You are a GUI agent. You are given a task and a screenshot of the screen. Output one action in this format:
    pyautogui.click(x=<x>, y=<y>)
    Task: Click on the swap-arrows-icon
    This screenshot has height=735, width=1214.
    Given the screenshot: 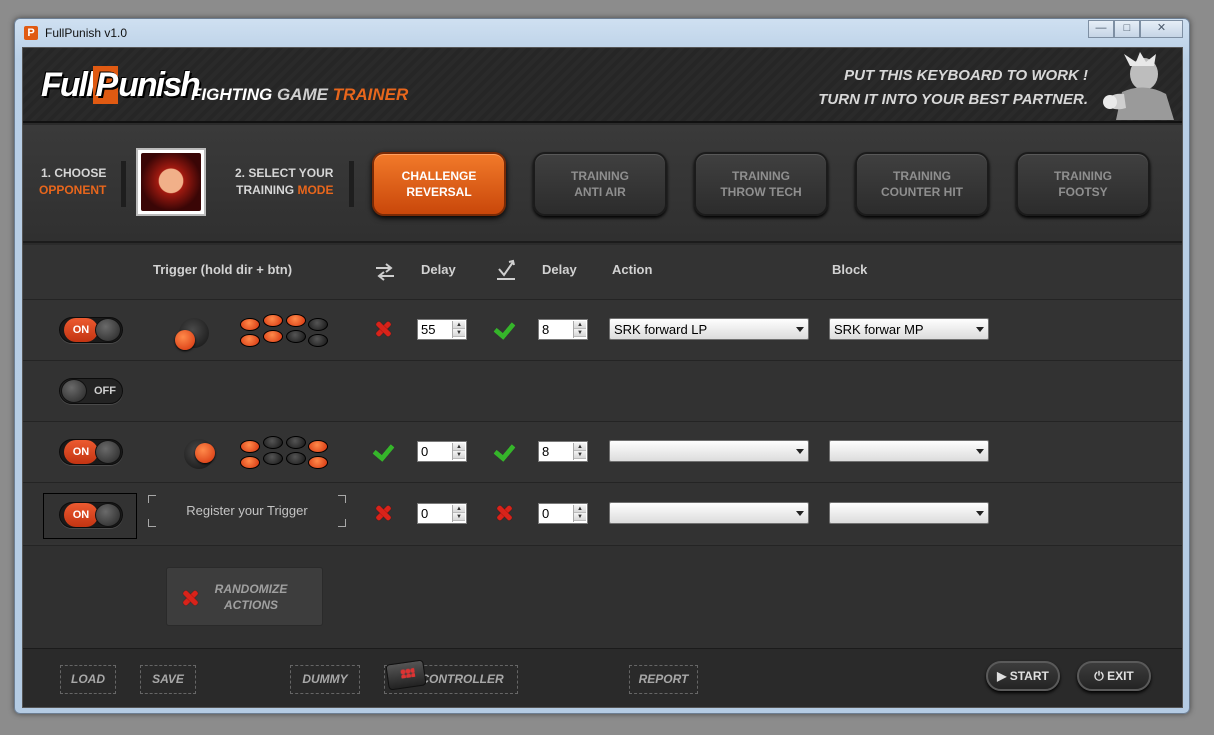 What is the action you would take?
    pyautogui.click(x=385, y=272)
    